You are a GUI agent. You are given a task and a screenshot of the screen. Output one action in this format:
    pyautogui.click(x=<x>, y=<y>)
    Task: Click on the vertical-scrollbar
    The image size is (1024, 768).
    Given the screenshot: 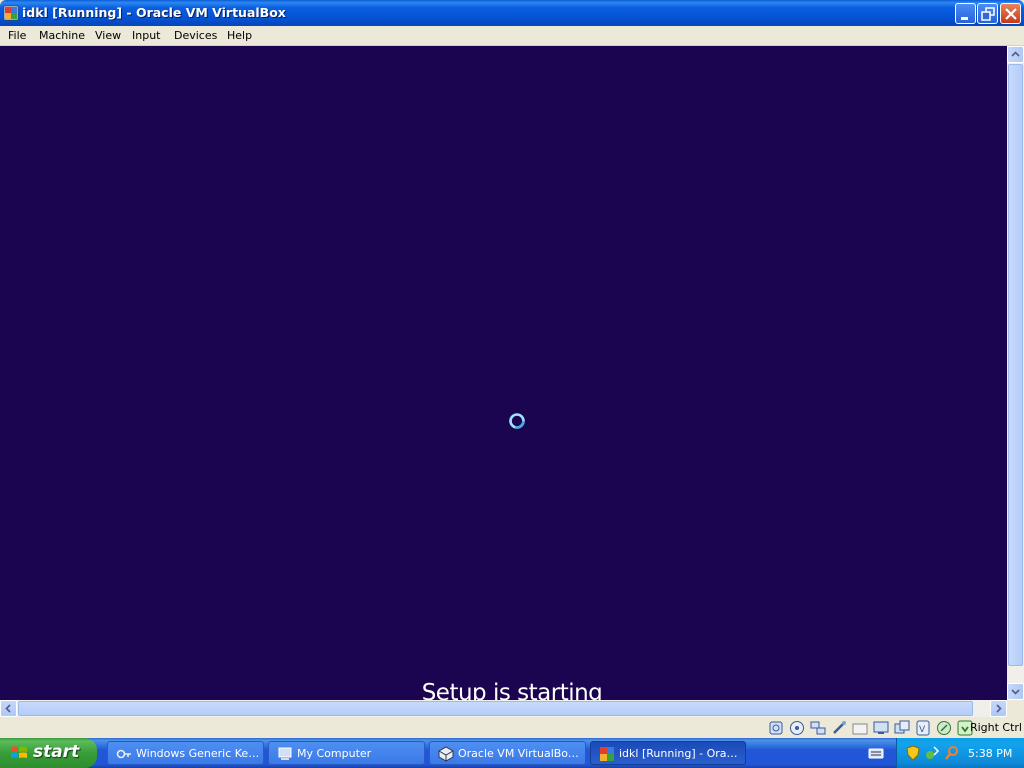 What is the action you would take?
    pyautogui.click(x=1015, y=373)
    